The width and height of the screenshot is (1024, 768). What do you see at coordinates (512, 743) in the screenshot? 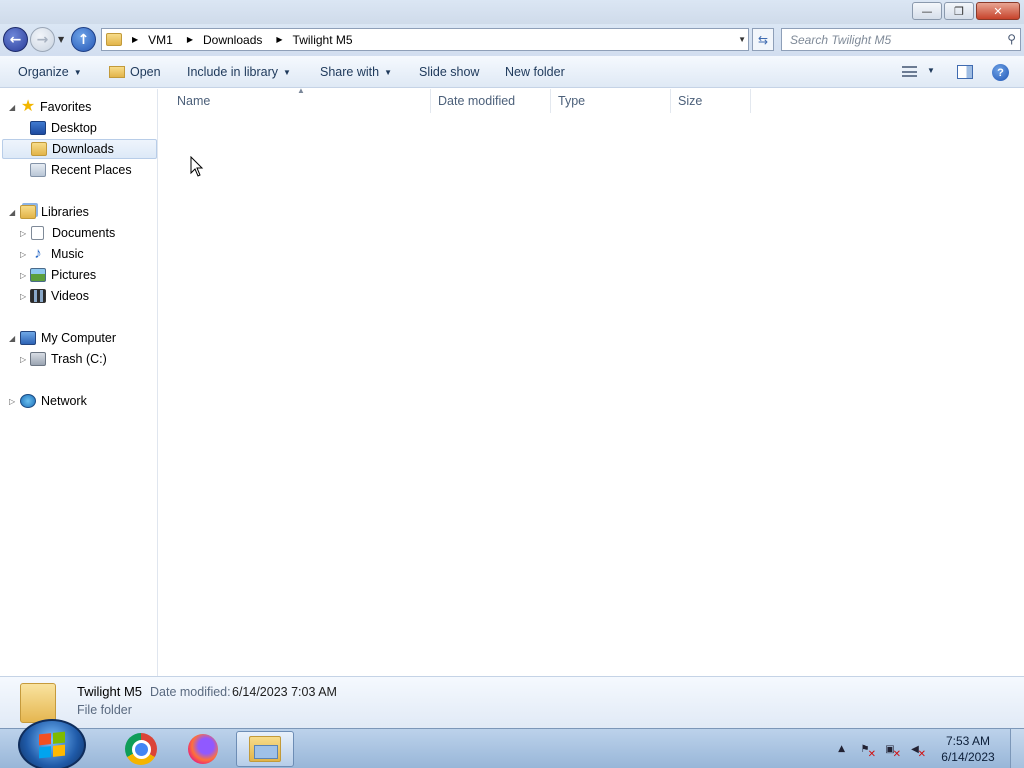
I see `taskbar: ▲ ⚑ ✕ ▣ ✕ ◀ ✕ 7:53 AM 6/14/2023` at bounding box center [512, 743].